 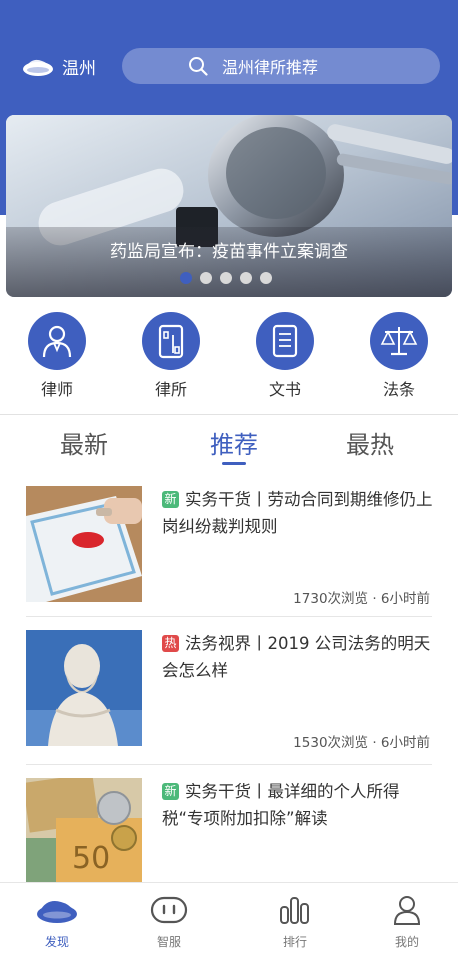 What do you see at coordinates (229, 699) in the screenshot?
I see `article-item: 热法务视界丨2019 公司法务的明天会怎么样 1530次浏览 · 6小时前` at bounding box center [229, 699].